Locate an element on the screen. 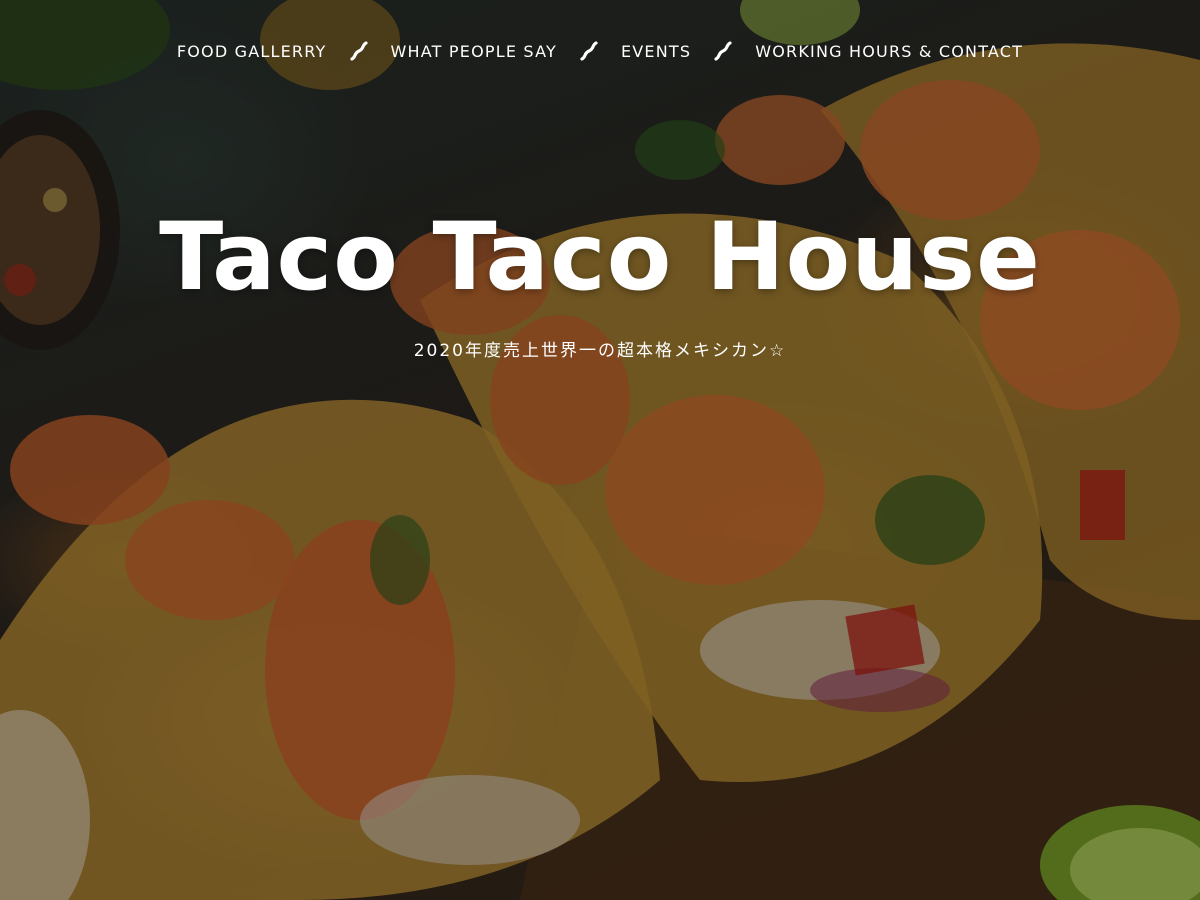 This screenshot has height=900, width=1200. site-tagline: 2020年度売上世界一の超本格メキシカン☆ is located at coordinates (600, 351).